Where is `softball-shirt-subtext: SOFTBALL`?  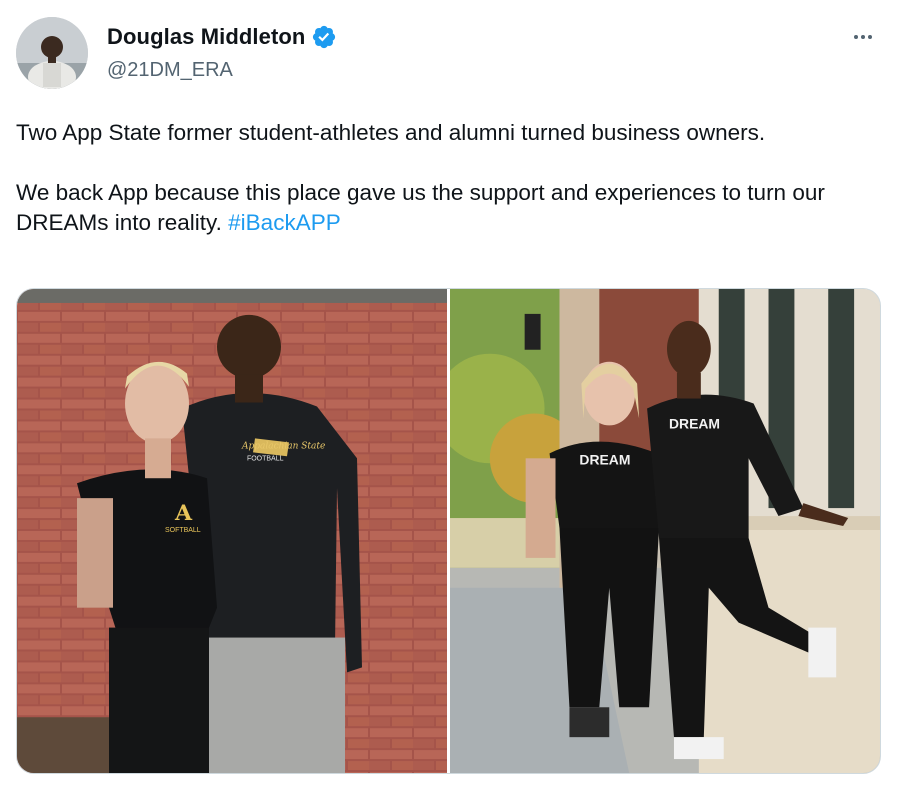 softball-shirt-subtext: SOFTBALL is located at coordinates (183, 530).